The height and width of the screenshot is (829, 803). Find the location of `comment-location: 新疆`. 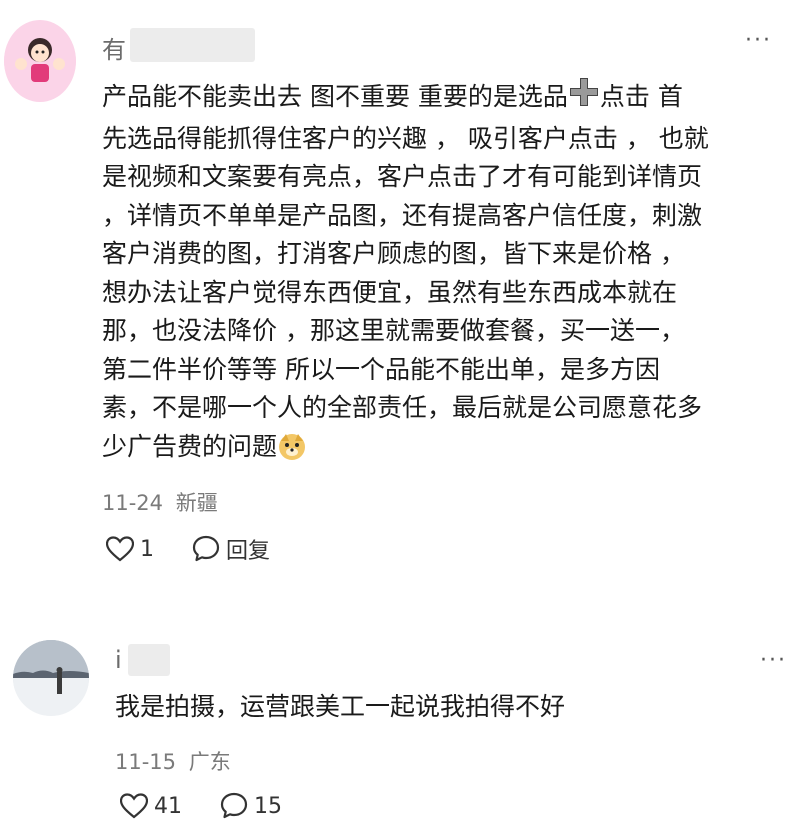

comment-location: 新疆 is located at coordinates (196, 503).